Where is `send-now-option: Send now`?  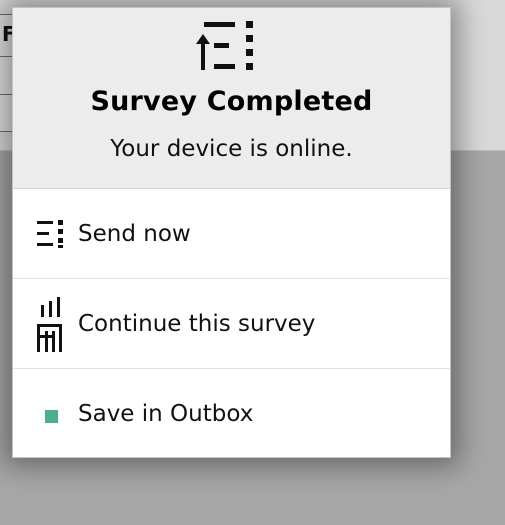
send-now-option: Send now is located at coordinates (231, 234).